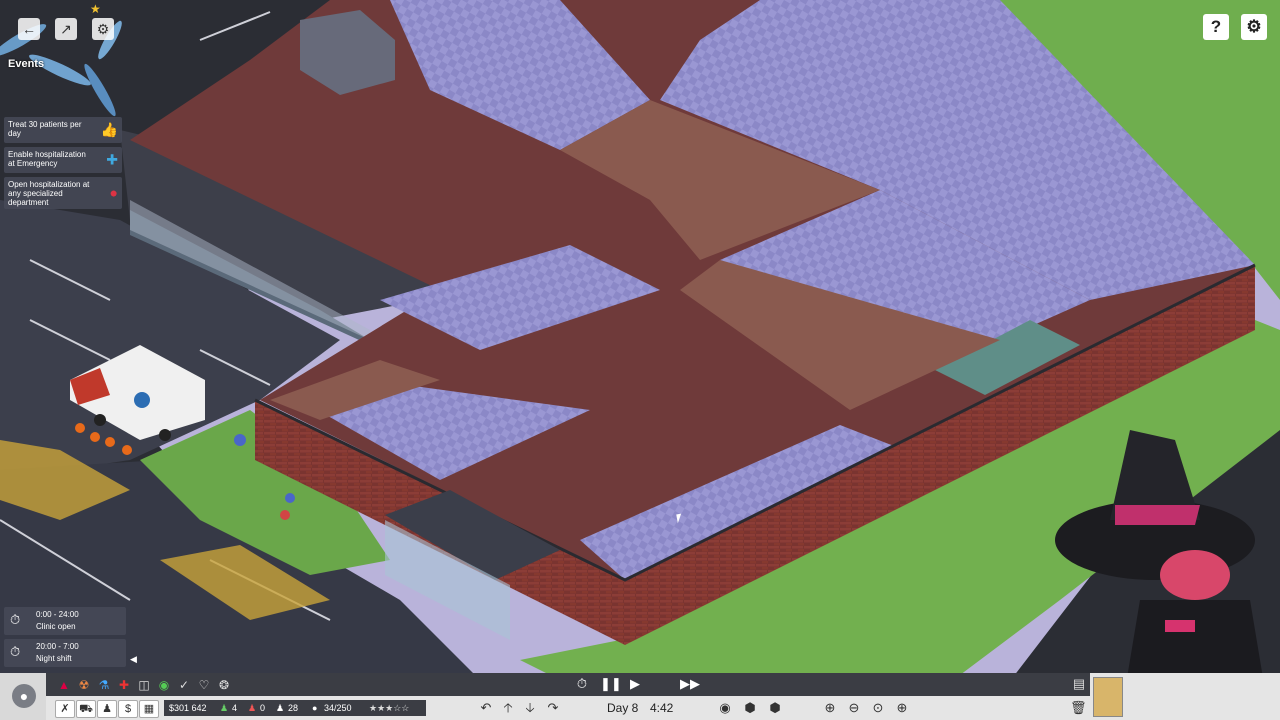  Describe the element at coordinates (235, 708) in the screenshot. I see `staff-count: 4` at that location.